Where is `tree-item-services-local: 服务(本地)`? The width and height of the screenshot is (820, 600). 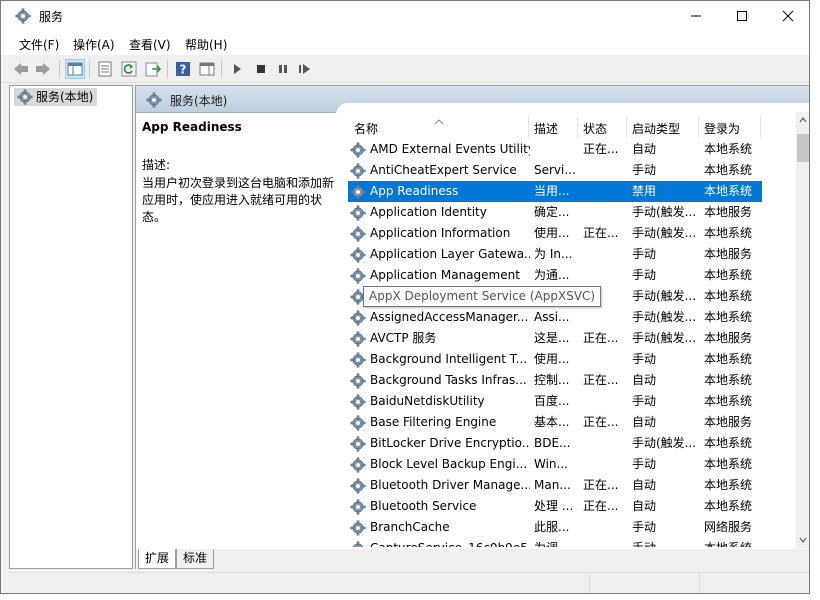 tree-item-services-local: 服务(本地) is located at coordinates (56, 97).